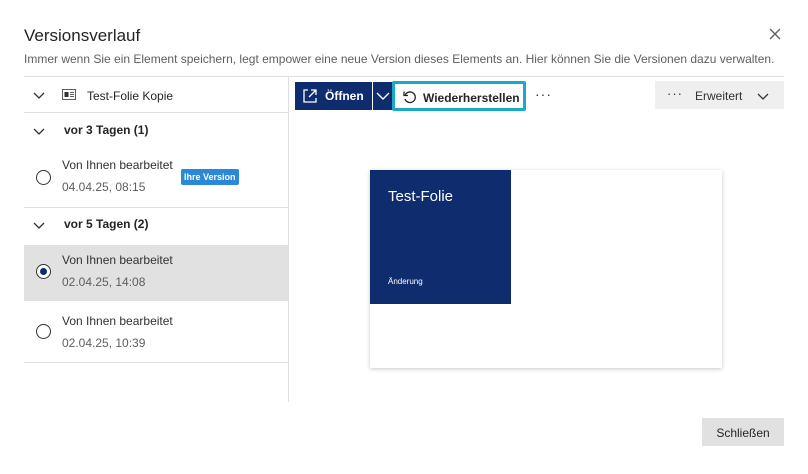  I want to click on slide-subtitle: Änderung, so click(405, 281).